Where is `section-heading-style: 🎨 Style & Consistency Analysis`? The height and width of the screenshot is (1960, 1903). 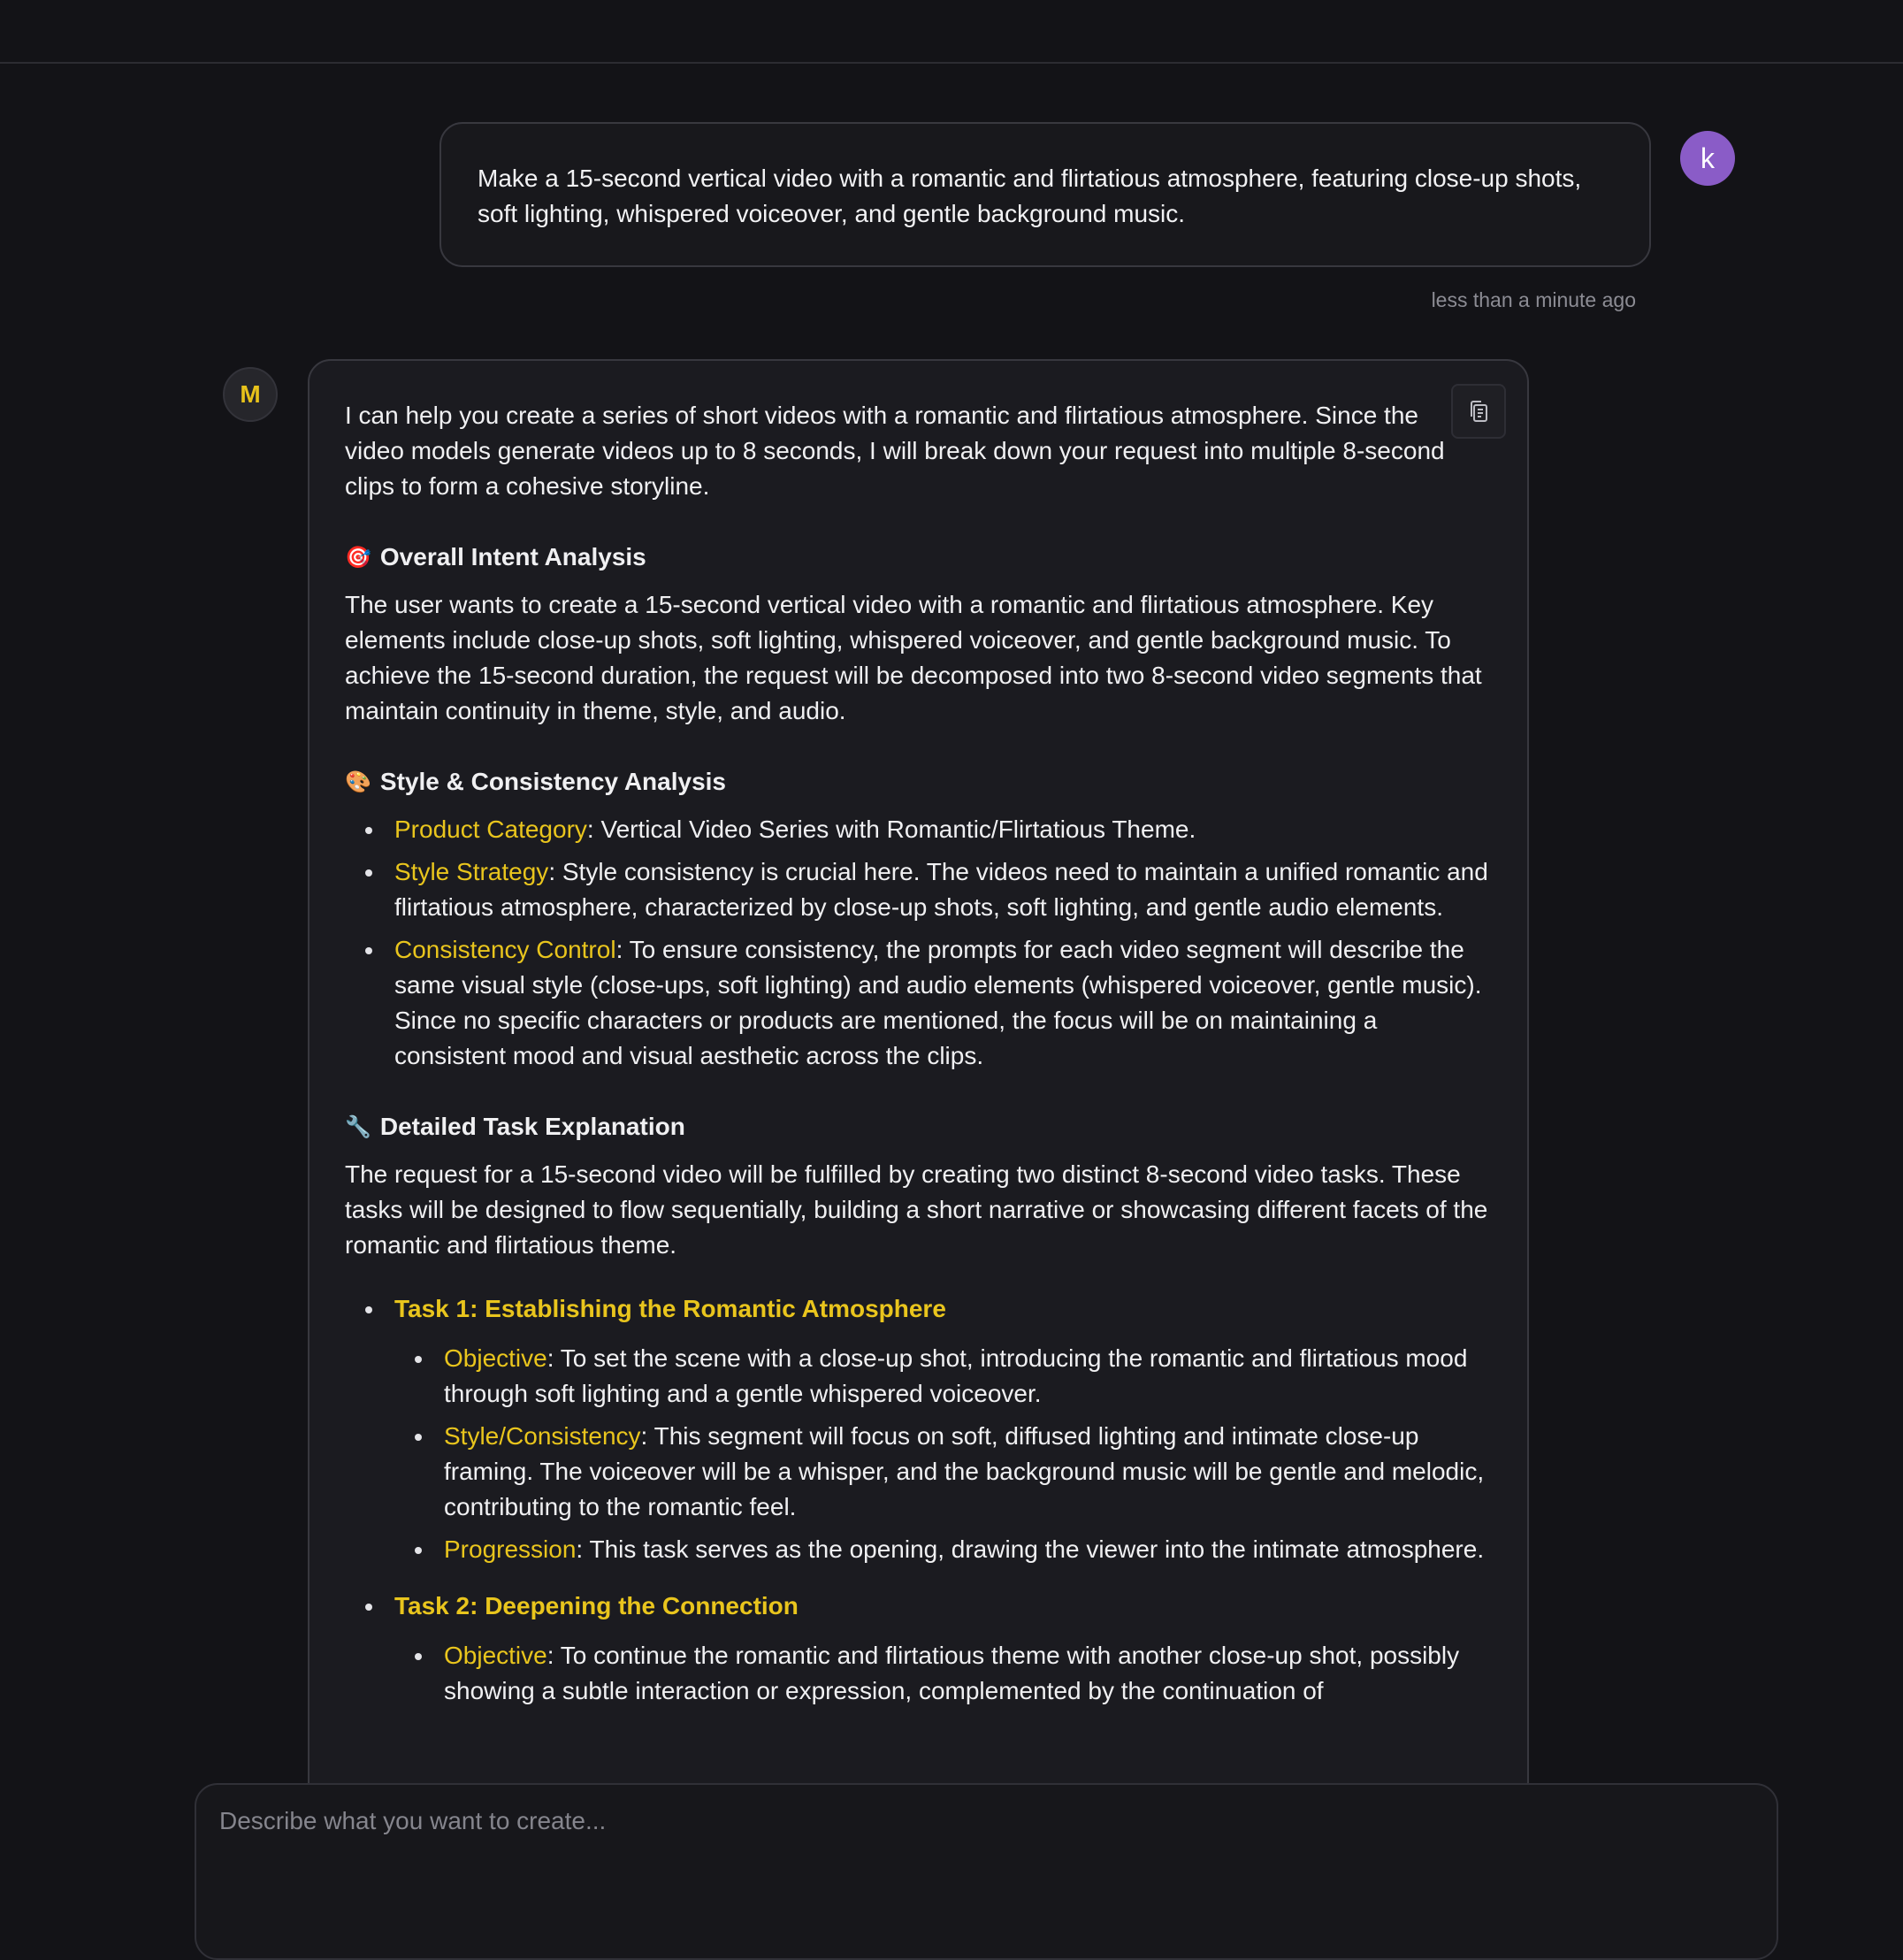 section-heading-style: 🎨 Style & Consistency Analysis is located at coordinates (916, 782).